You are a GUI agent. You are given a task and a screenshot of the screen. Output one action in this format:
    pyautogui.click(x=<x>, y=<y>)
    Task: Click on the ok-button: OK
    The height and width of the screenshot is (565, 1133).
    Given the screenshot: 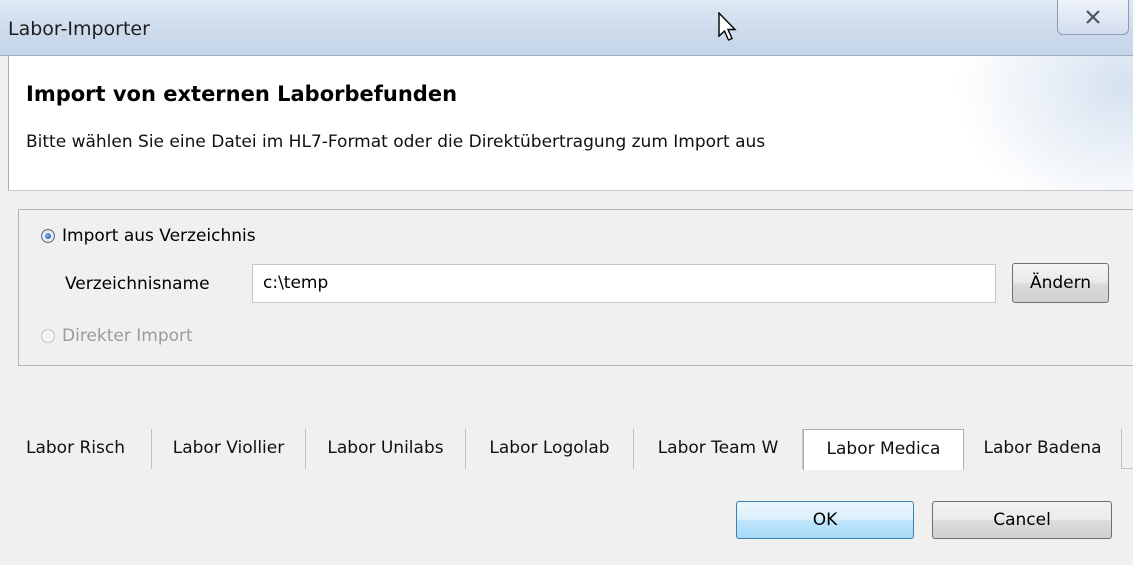 What is the action you would take?
    pyautogui.click(x=825, y=520)
    